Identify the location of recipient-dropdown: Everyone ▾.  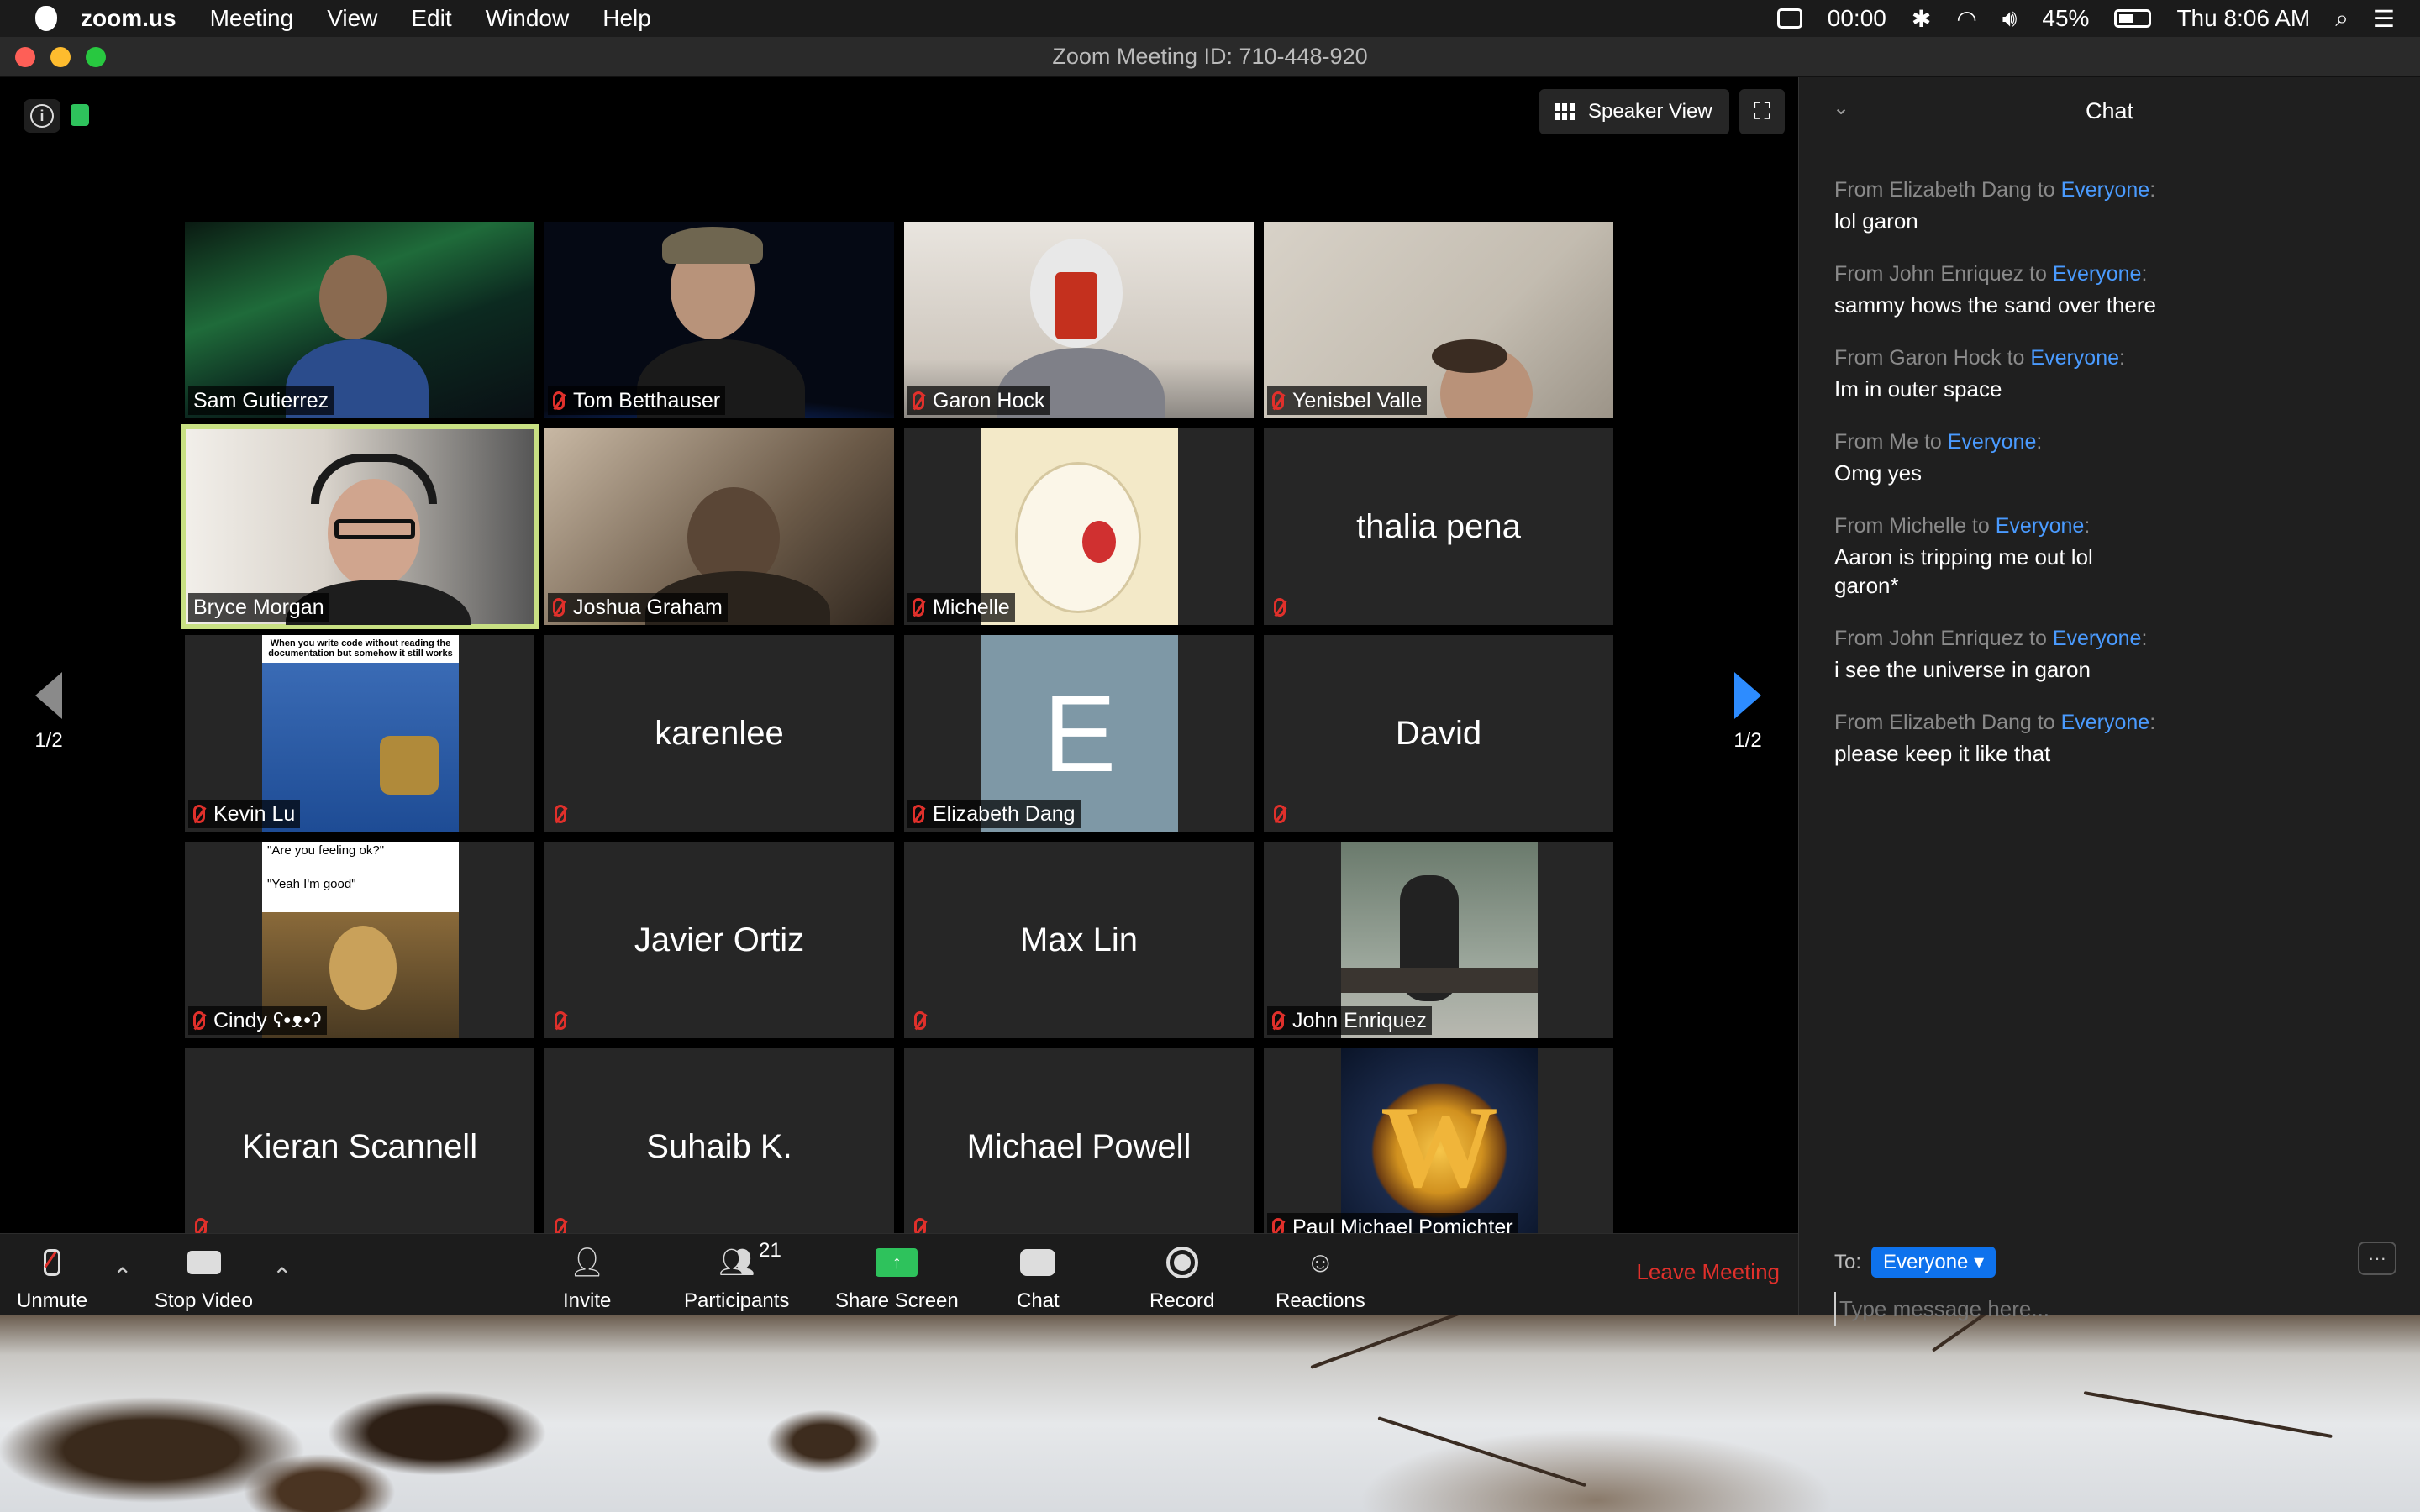
(1933, 1262).